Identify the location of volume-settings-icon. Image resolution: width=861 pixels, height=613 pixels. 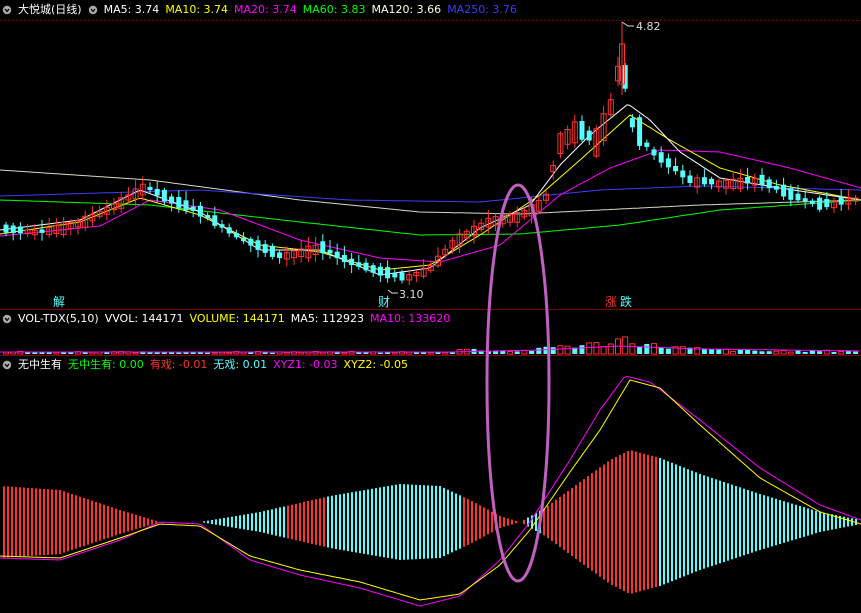
(7, 319).